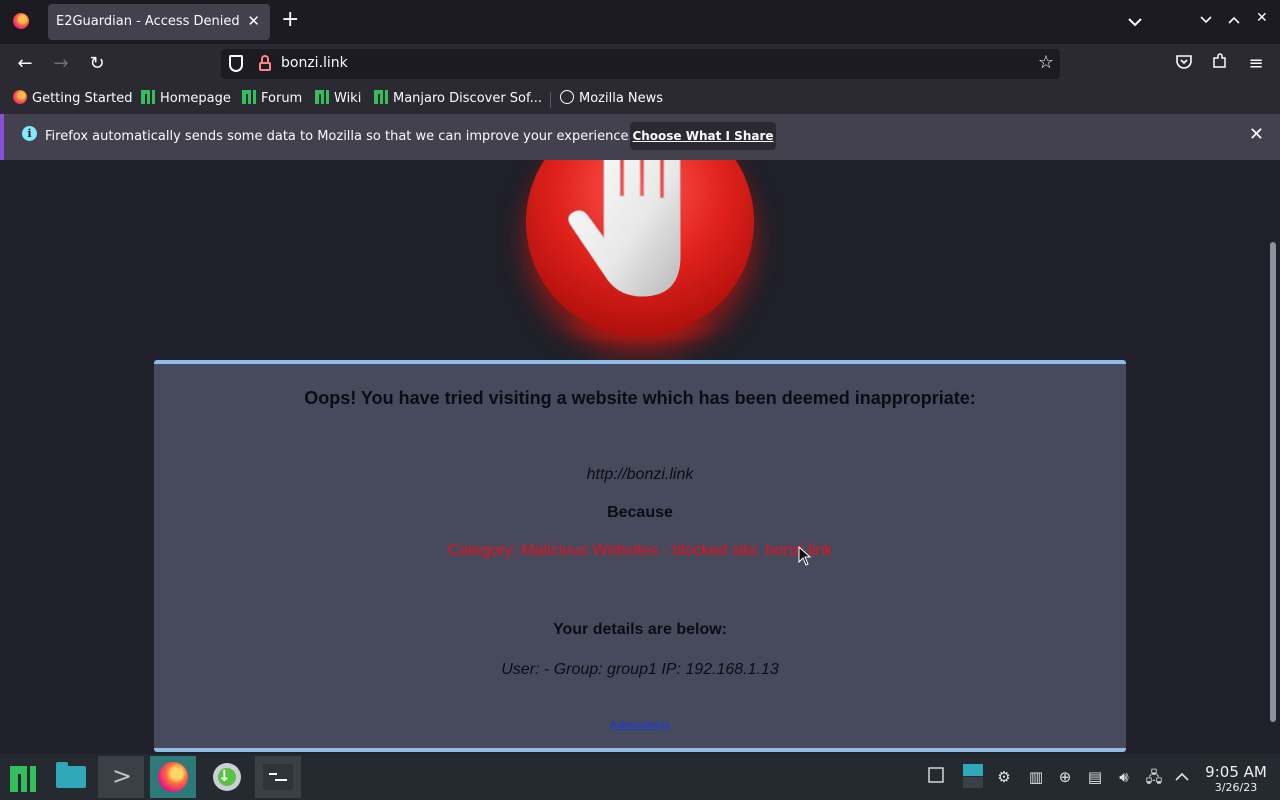  I want to click on network-icon: 🖧︎, so click(1154, 777).